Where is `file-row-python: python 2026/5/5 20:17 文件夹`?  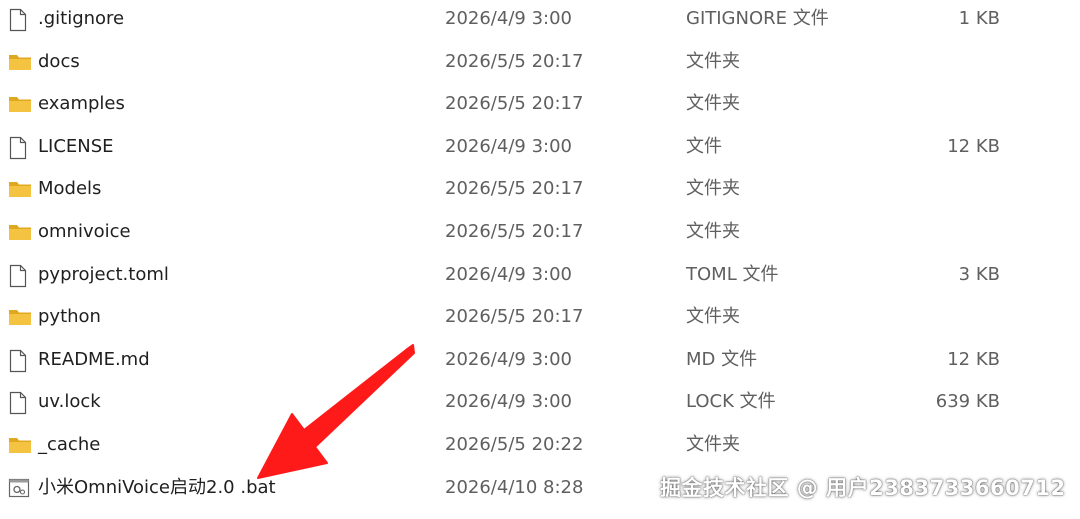 file-row-python: python 2026/5/5 20:17 文件夹 is located at coordinates (540, 319).